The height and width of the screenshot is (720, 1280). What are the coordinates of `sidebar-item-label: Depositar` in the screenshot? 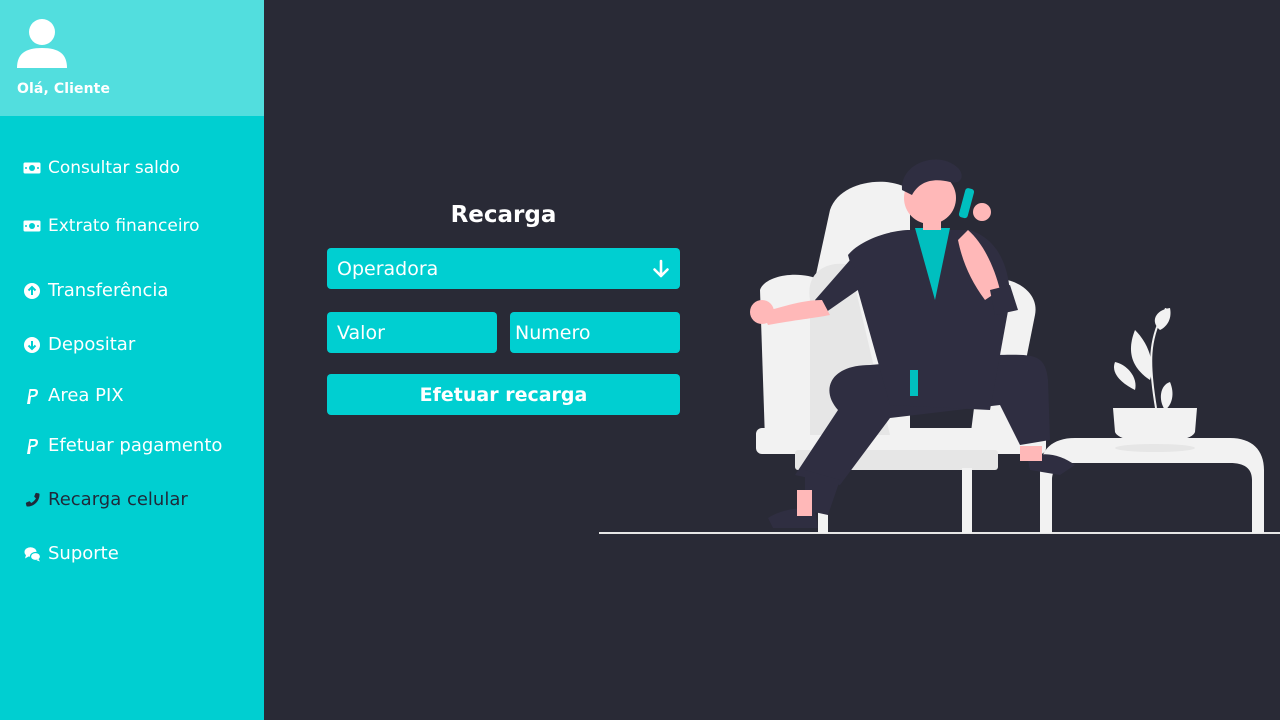 It's located at (92, 344).